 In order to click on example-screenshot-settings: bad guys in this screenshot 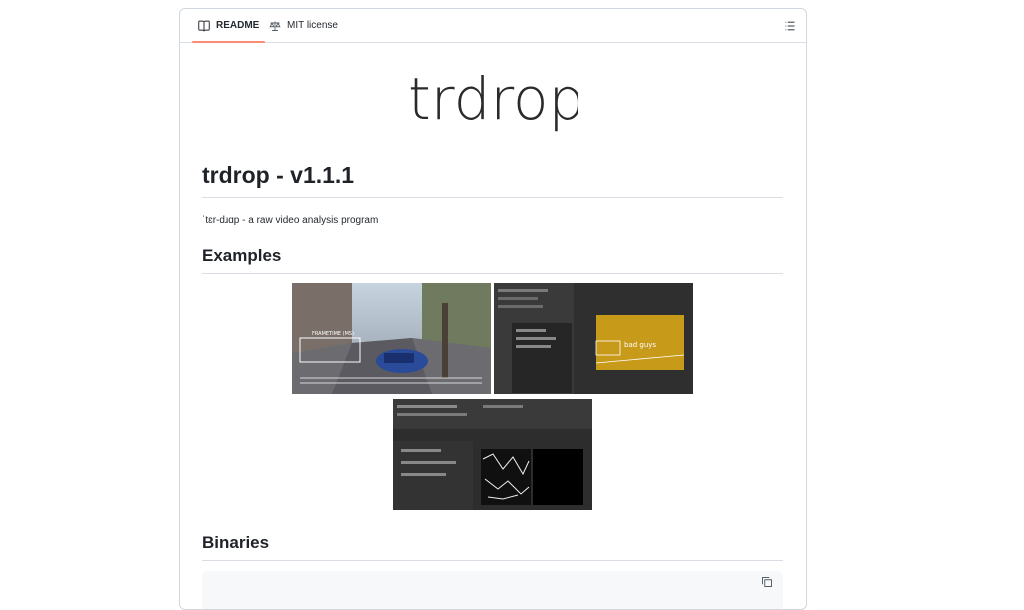, I will do `click(593, 338)`.